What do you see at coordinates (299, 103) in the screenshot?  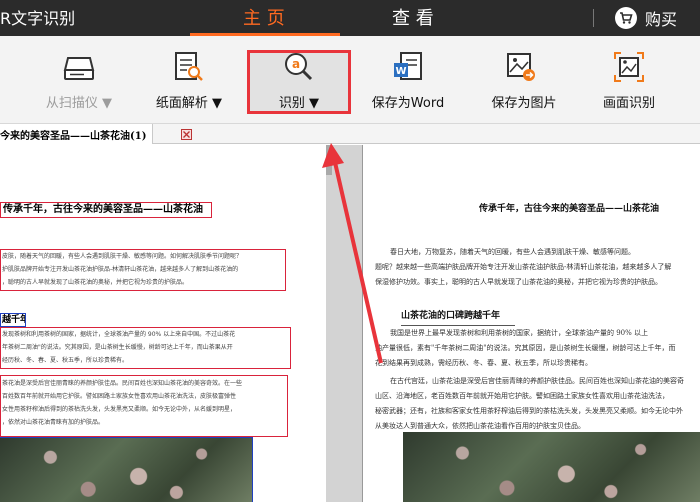 I see `recognize-label: 识别 ▼` at bounding box center [299, 103].